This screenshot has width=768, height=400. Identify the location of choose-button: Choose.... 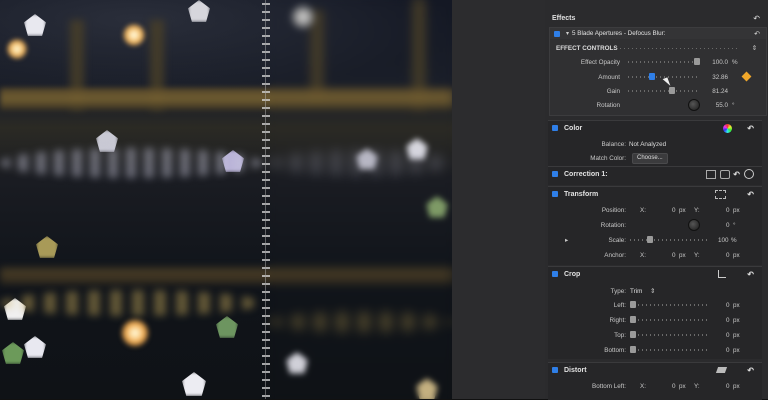
(650, 158).